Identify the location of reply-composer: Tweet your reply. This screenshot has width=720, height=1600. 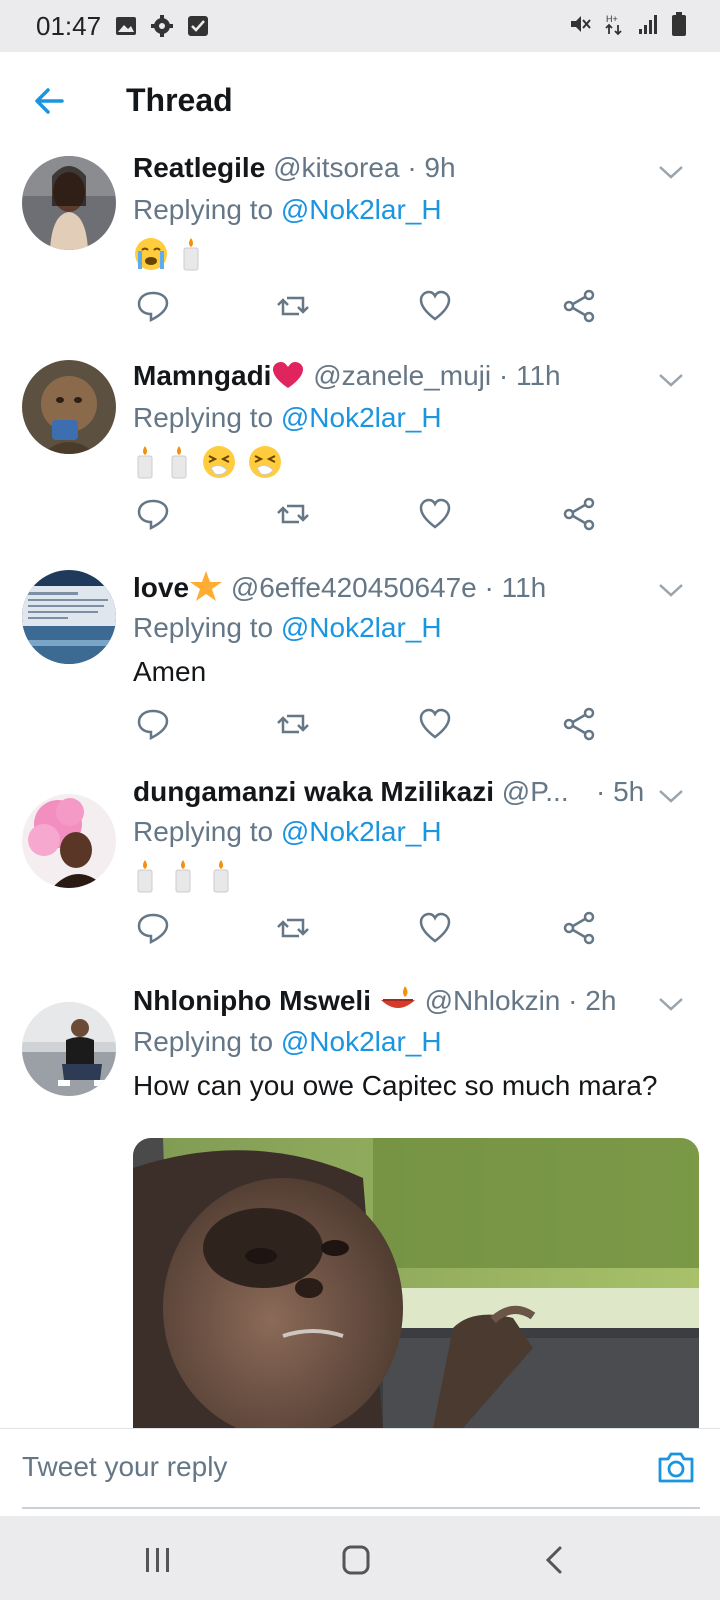
(360, 1472).